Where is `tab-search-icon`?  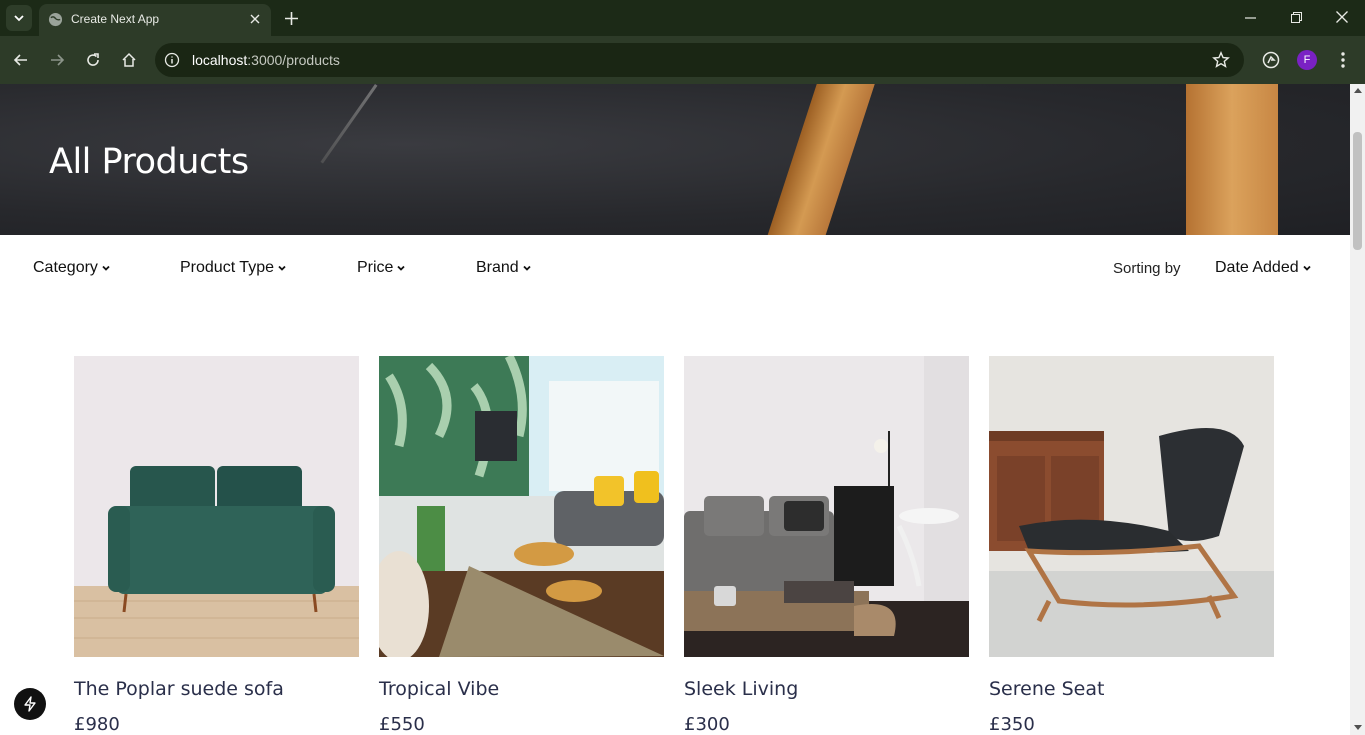
tab-search-icon is located at coordinates (19, 18).